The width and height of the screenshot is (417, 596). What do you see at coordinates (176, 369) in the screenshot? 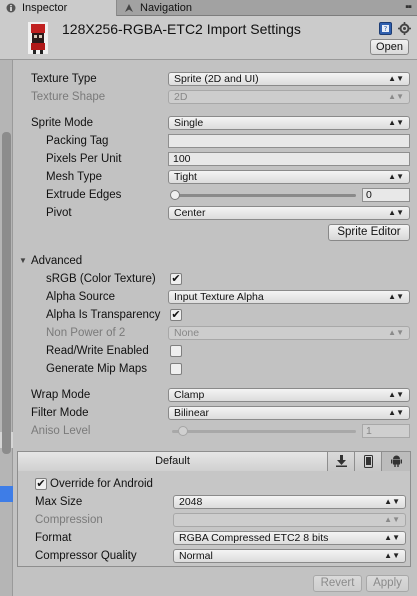
I see `generate-mip-maps-checkbox` at bounding box center [176, 369].